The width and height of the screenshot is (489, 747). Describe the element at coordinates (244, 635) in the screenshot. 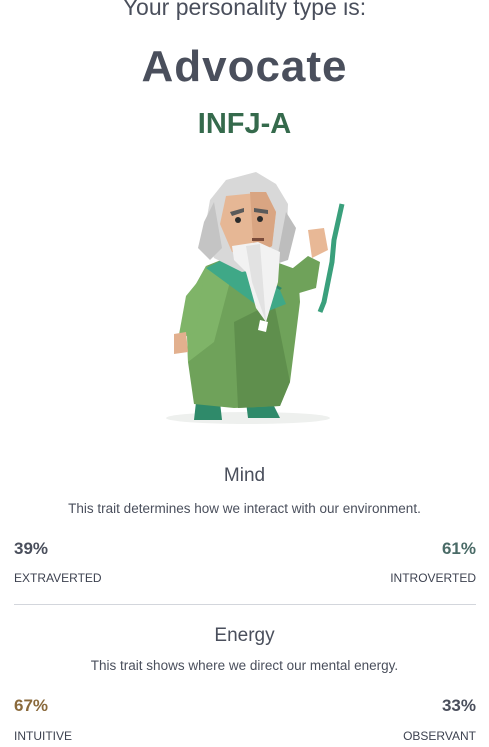

I see `trait-title-energy: Energy` at that location.